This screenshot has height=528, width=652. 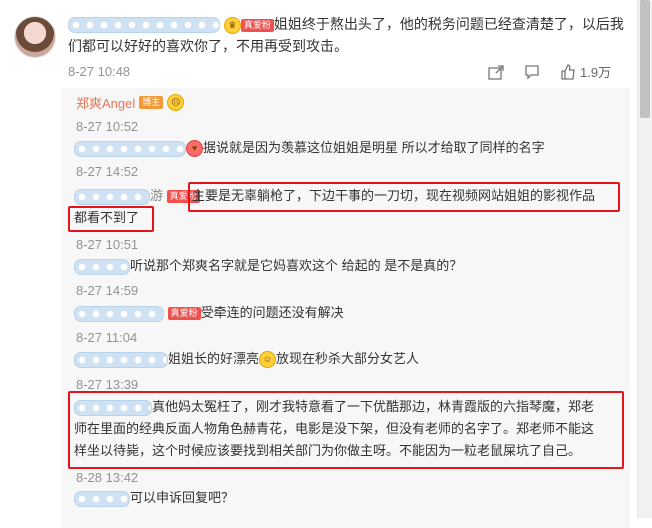 I want to click on comment-text-line2: 们都可以好好的喜欢你了，不用再受到攻击。, so click(x=208, y=46).